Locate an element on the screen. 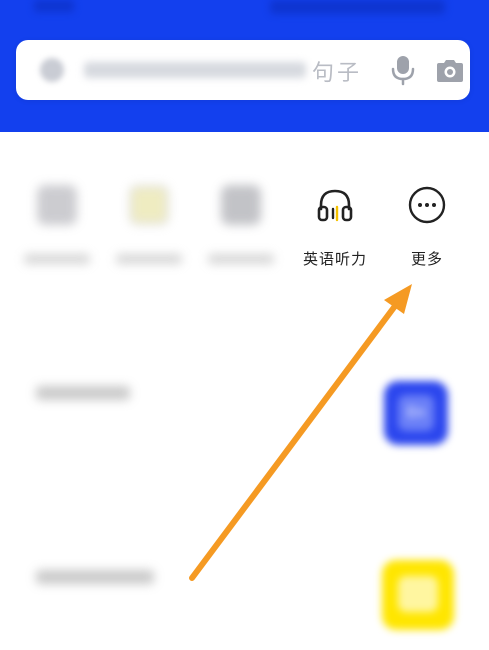 This screenshot has width=489, height=650. quick-action-1-blurred is located at coordinates (57, 230).